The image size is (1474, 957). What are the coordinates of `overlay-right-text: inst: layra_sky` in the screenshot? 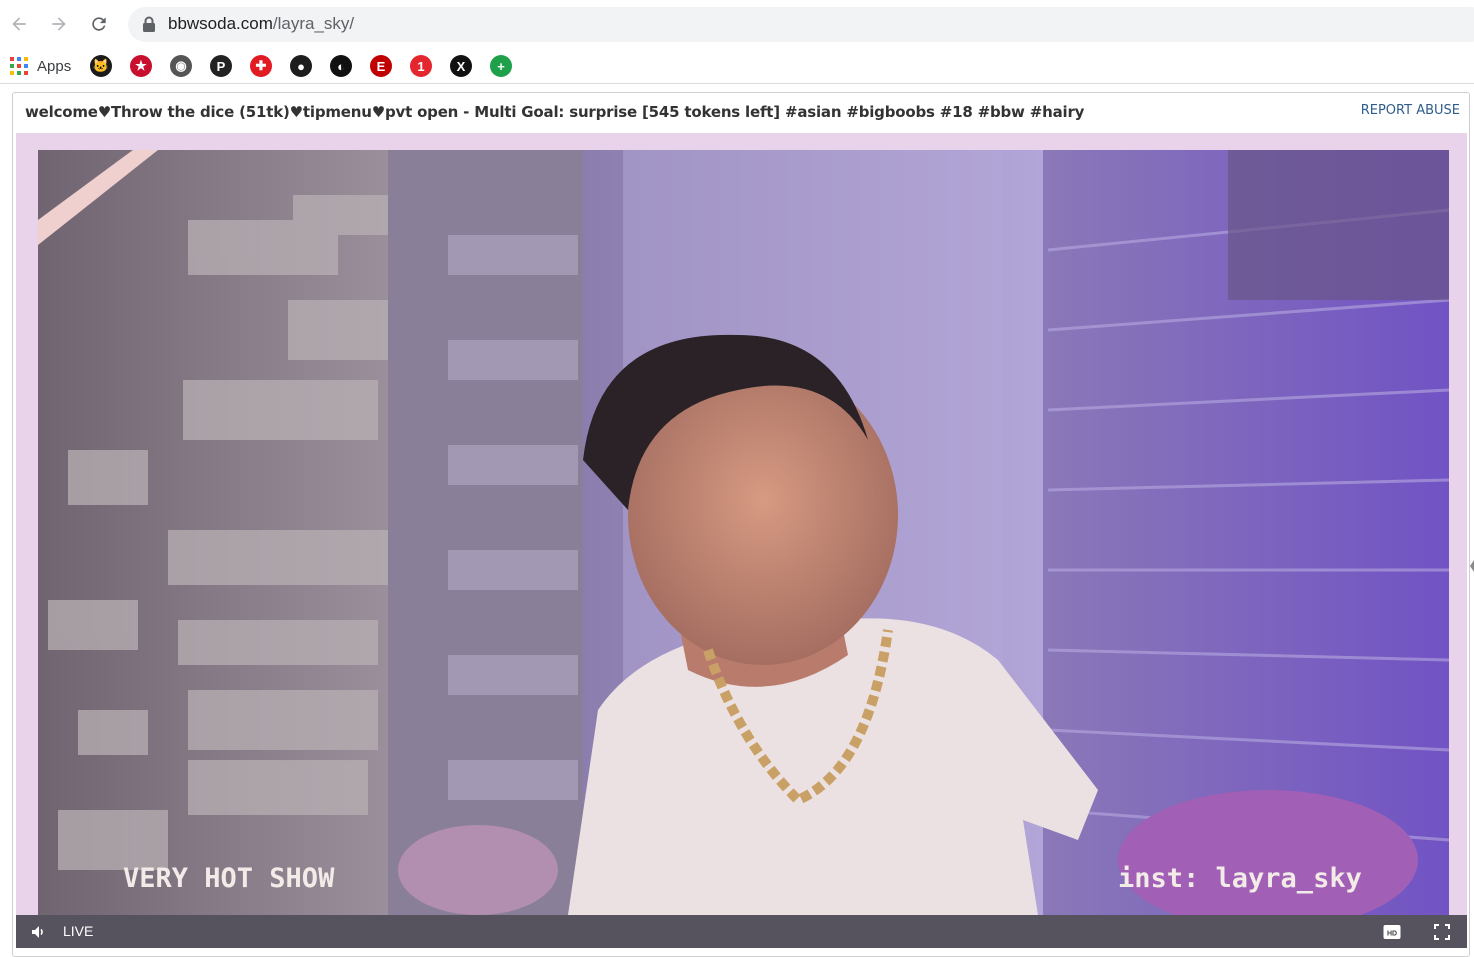 It's located at (1240, 878).